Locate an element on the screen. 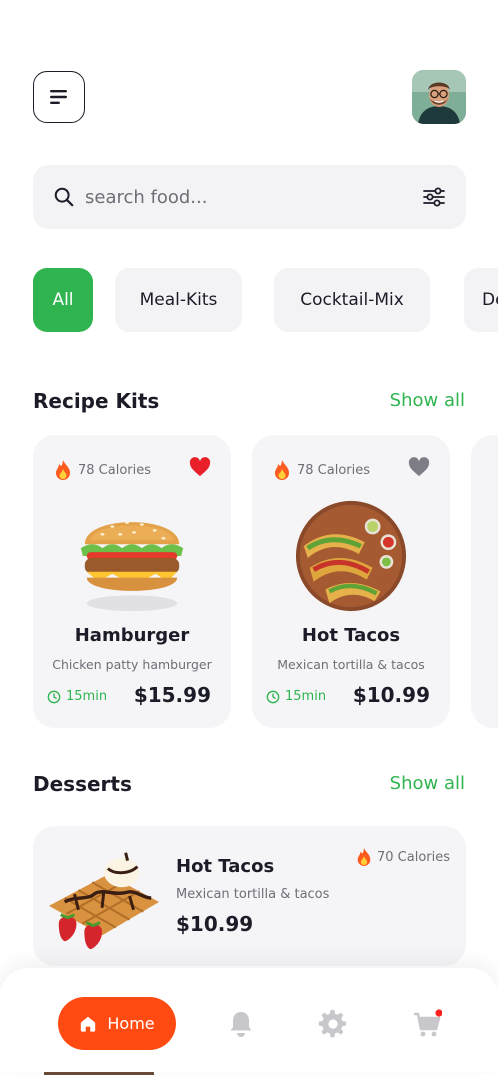  search-input is located at coordinates (253, 197).